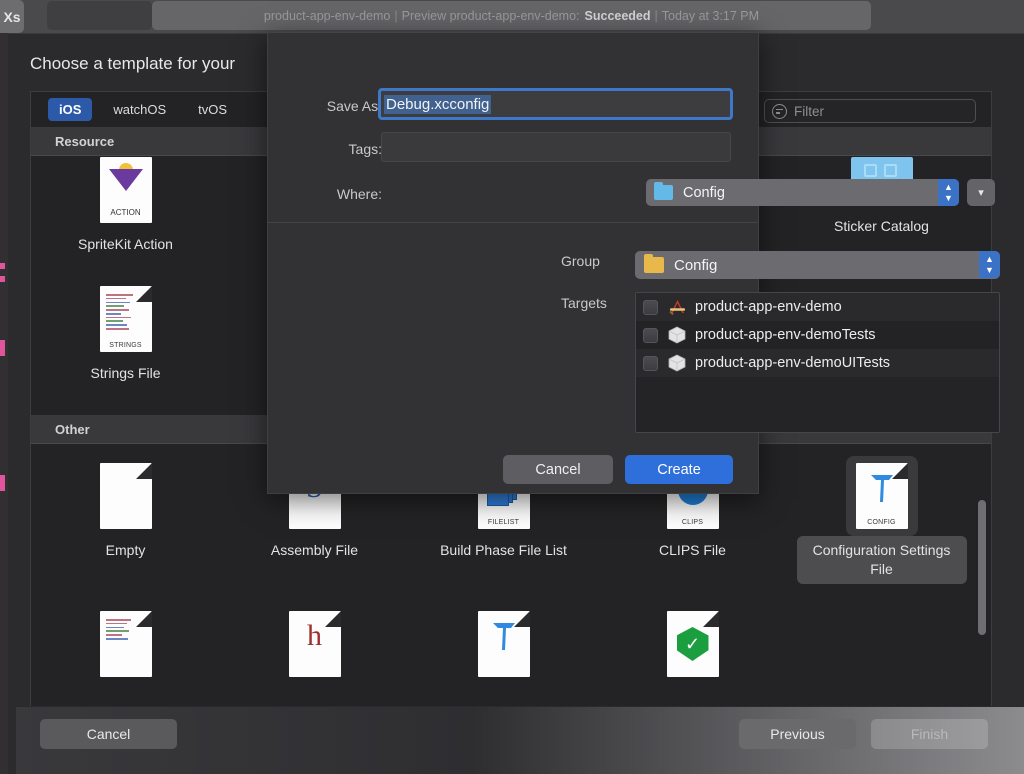 This screenshot has height=774, width=1024. Describe the element at coordinates (870, 111) in the screenshot. I see `filter-field: Filter` at that location.